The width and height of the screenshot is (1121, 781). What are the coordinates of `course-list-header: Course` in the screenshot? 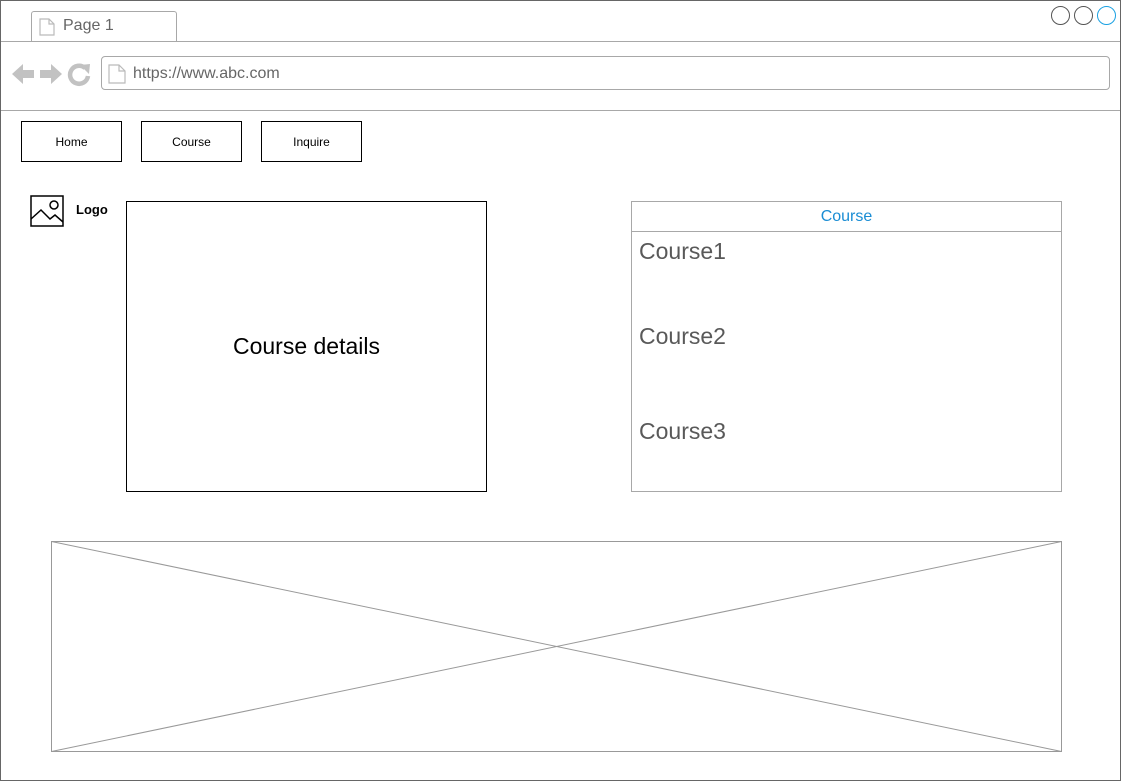 It's located at (846, 217).